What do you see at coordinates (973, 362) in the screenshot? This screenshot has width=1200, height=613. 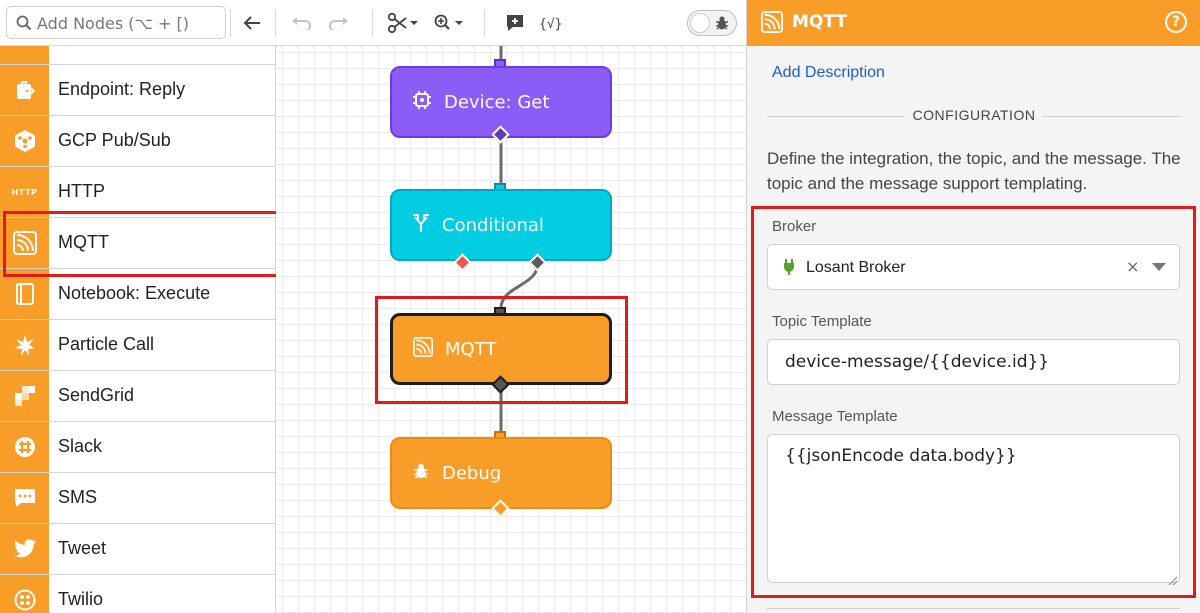 I see `topic-template-input` at bounding box center [973, 362].